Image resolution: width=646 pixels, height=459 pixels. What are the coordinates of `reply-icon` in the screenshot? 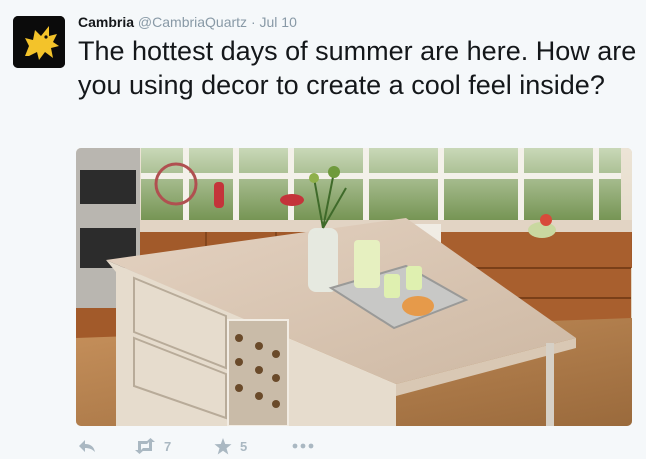 It's located at (87, 446).